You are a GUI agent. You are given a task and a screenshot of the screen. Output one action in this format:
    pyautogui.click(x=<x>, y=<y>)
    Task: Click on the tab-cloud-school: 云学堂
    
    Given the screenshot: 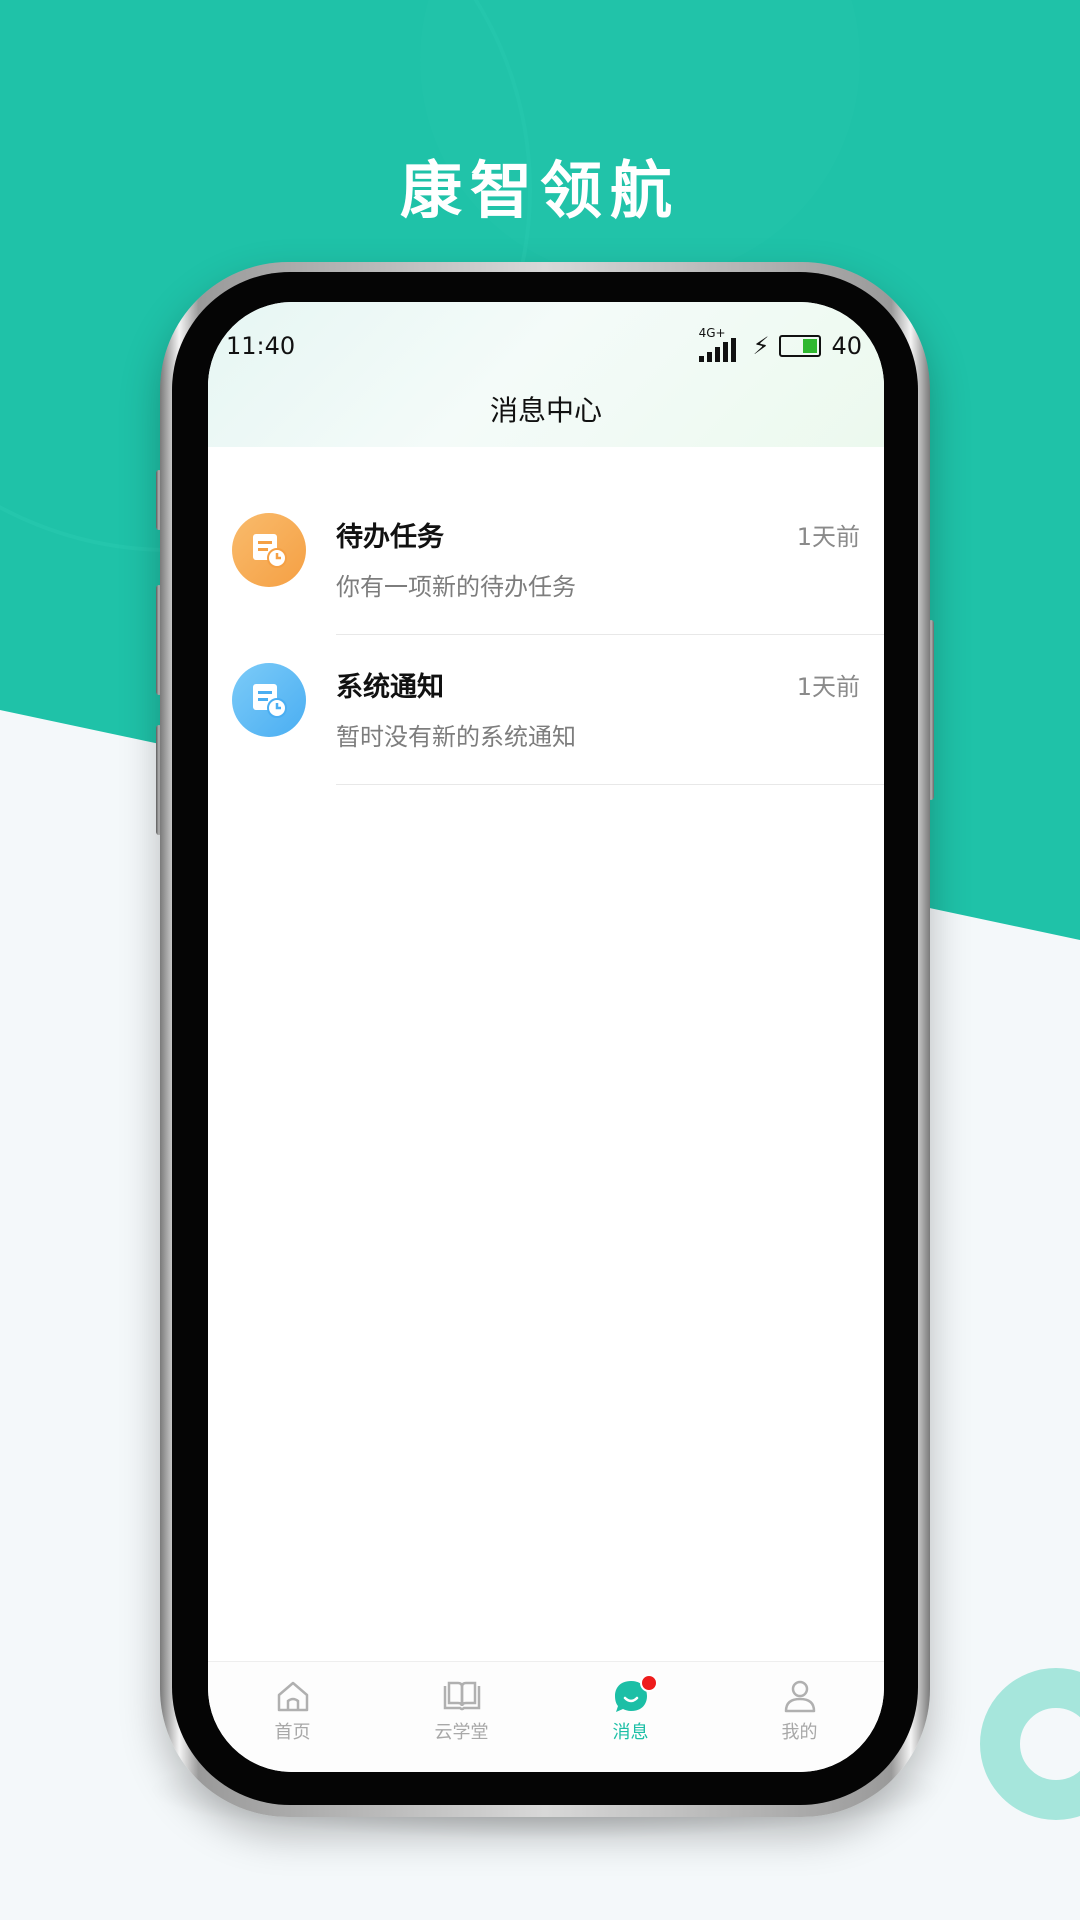 What is the action you would take?
    pyautogui.click(x=461, y=1717)
    